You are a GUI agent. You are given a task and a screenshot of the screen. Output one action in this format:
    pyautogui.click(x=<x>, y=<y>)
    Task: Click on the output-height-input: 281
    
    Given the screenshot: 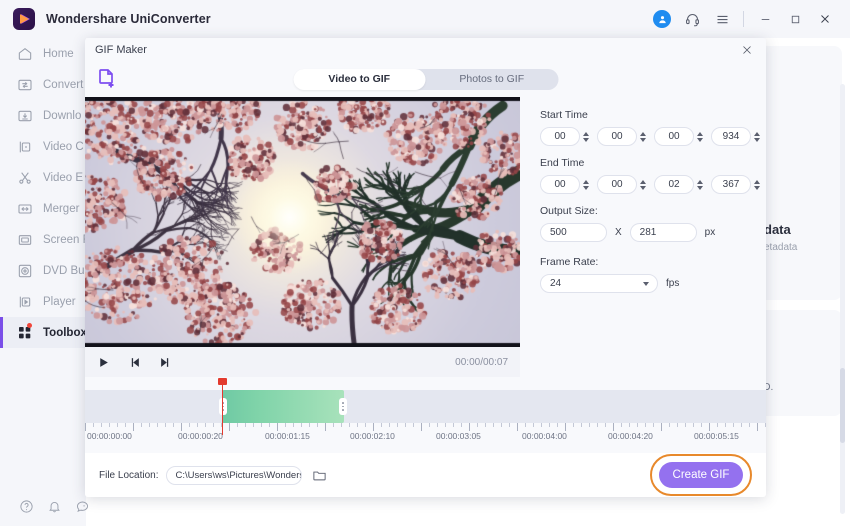 What is the action you would take?
    pyautogui.click(x=663, y=232)
    